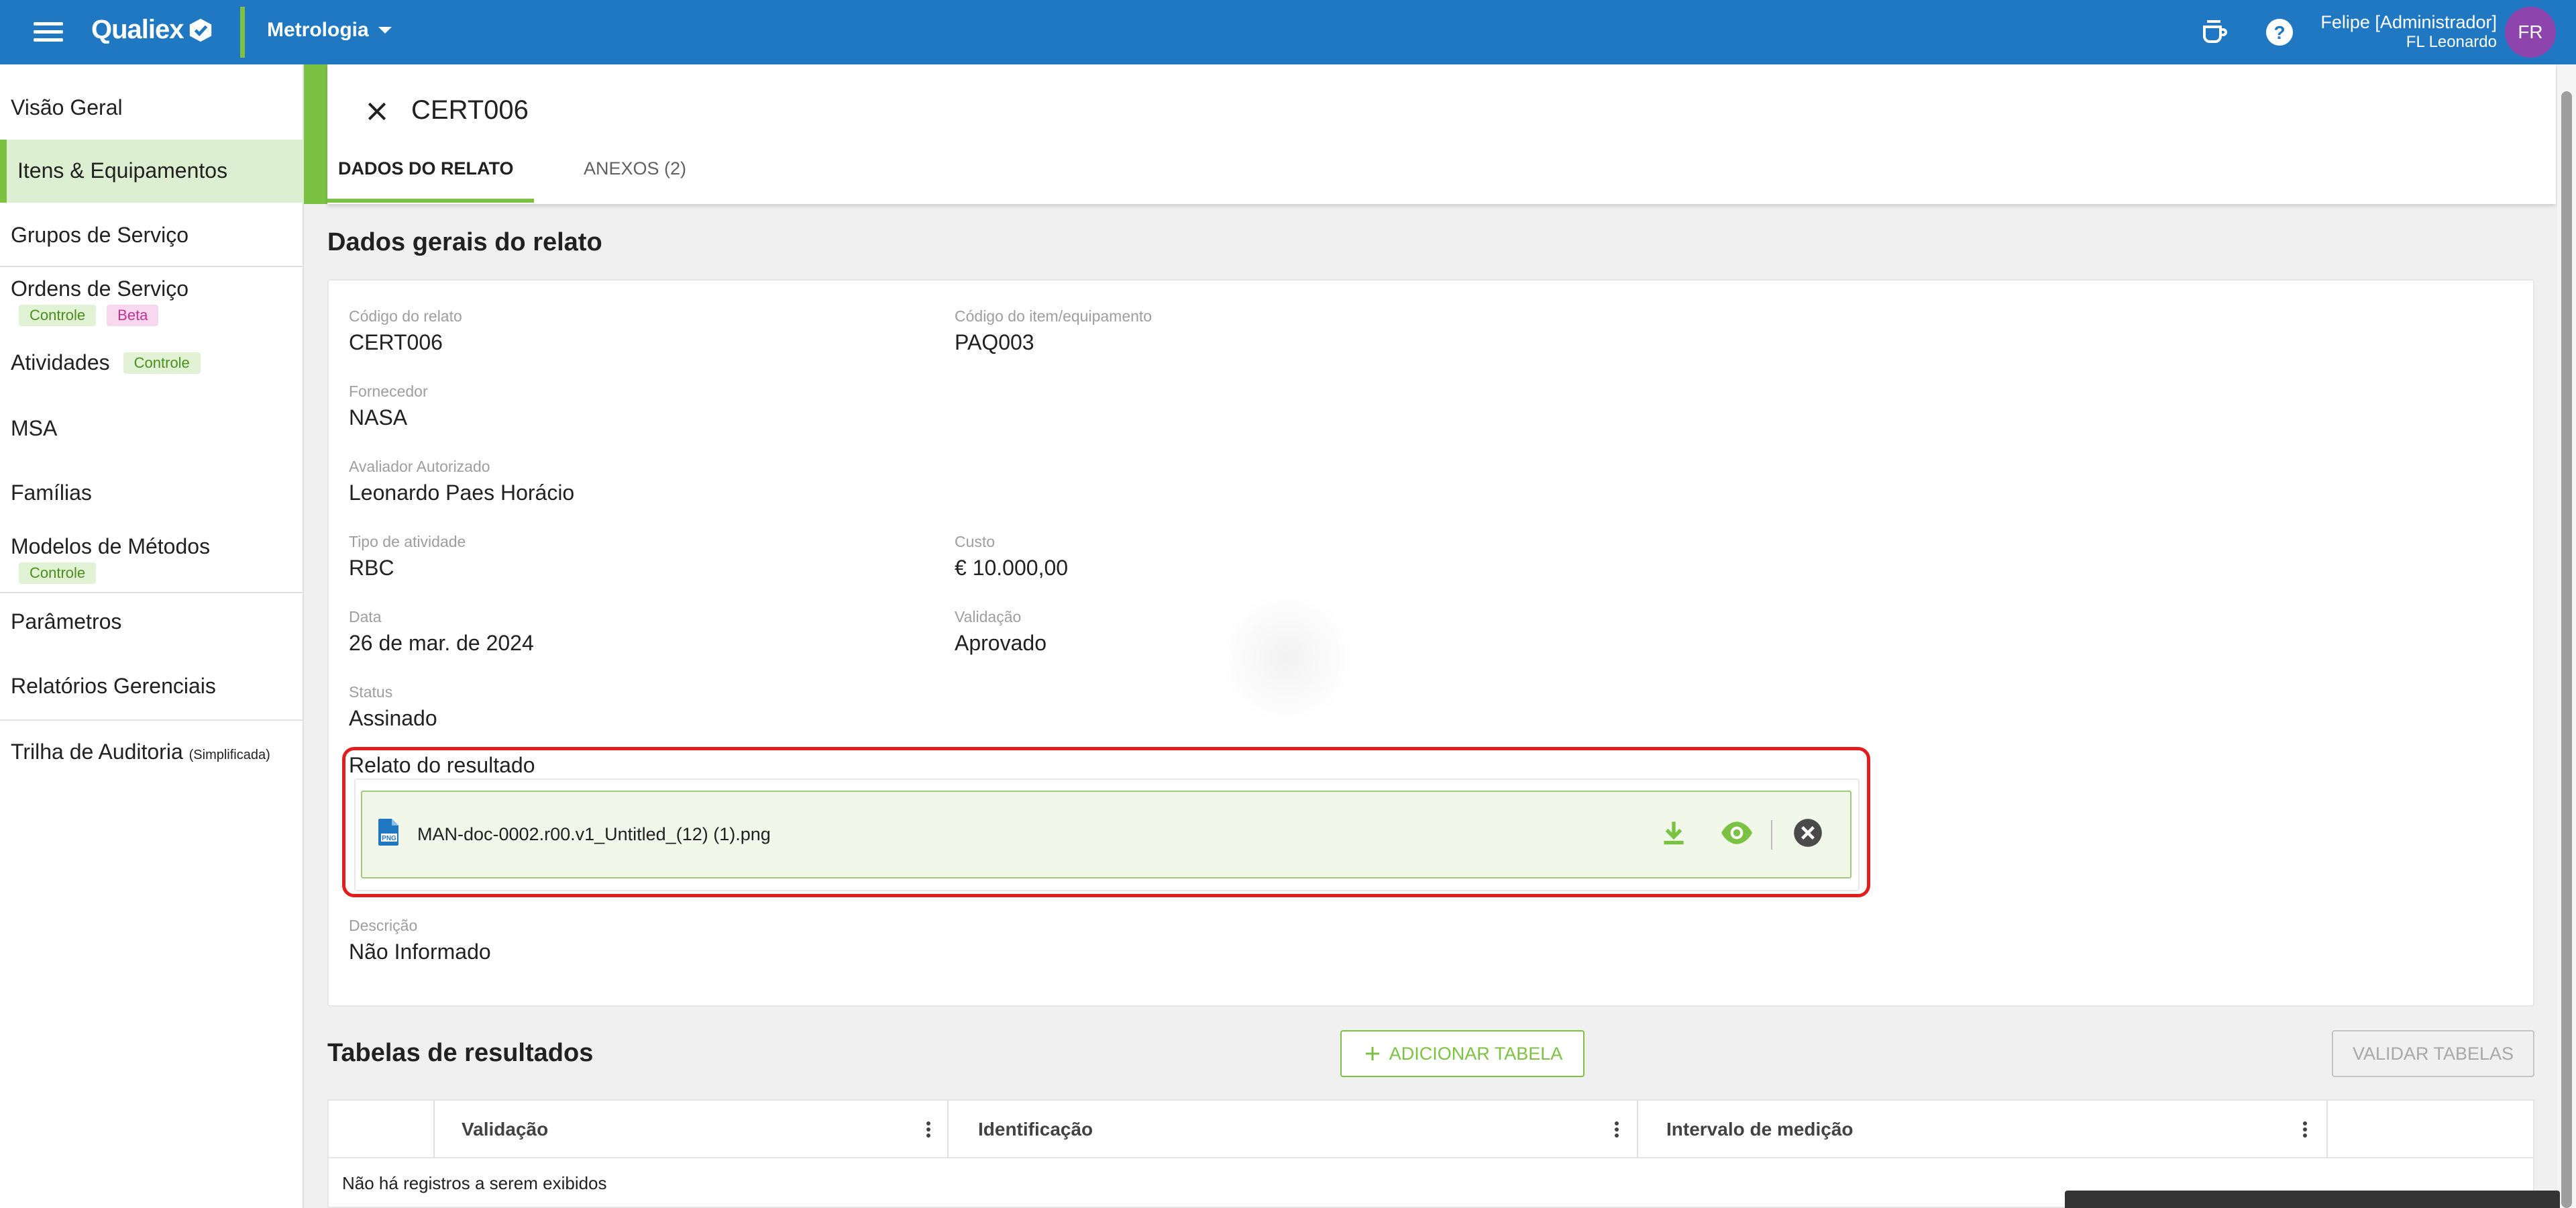  Describe the element at coordinates (2566, 649) in the screenshot. I see `scrollbar-thumb` at that location.